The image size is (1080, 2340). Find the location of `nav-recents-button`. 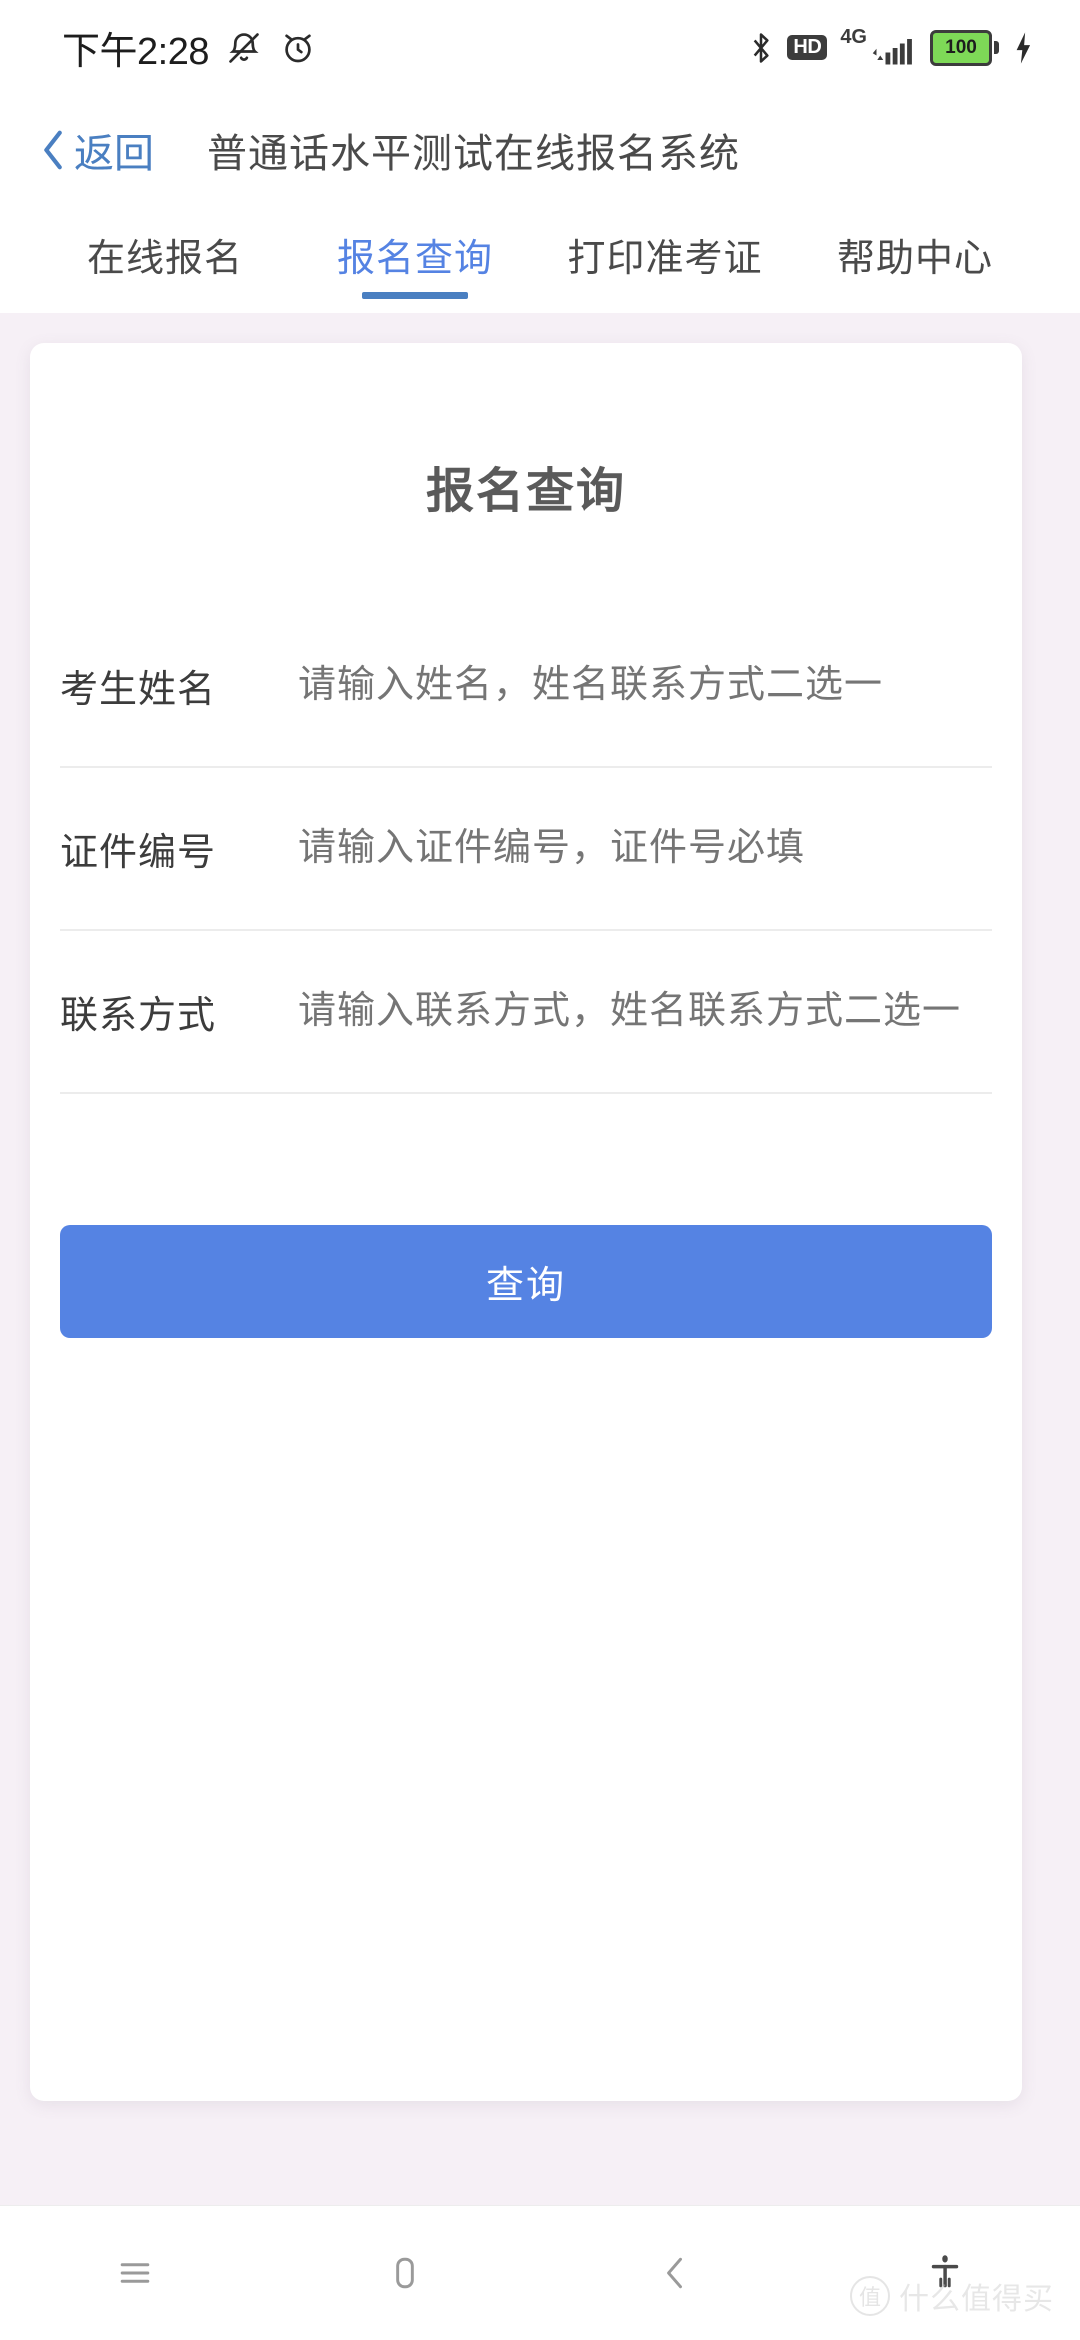

nav-recents-button is located at coordinates (135, 2273).